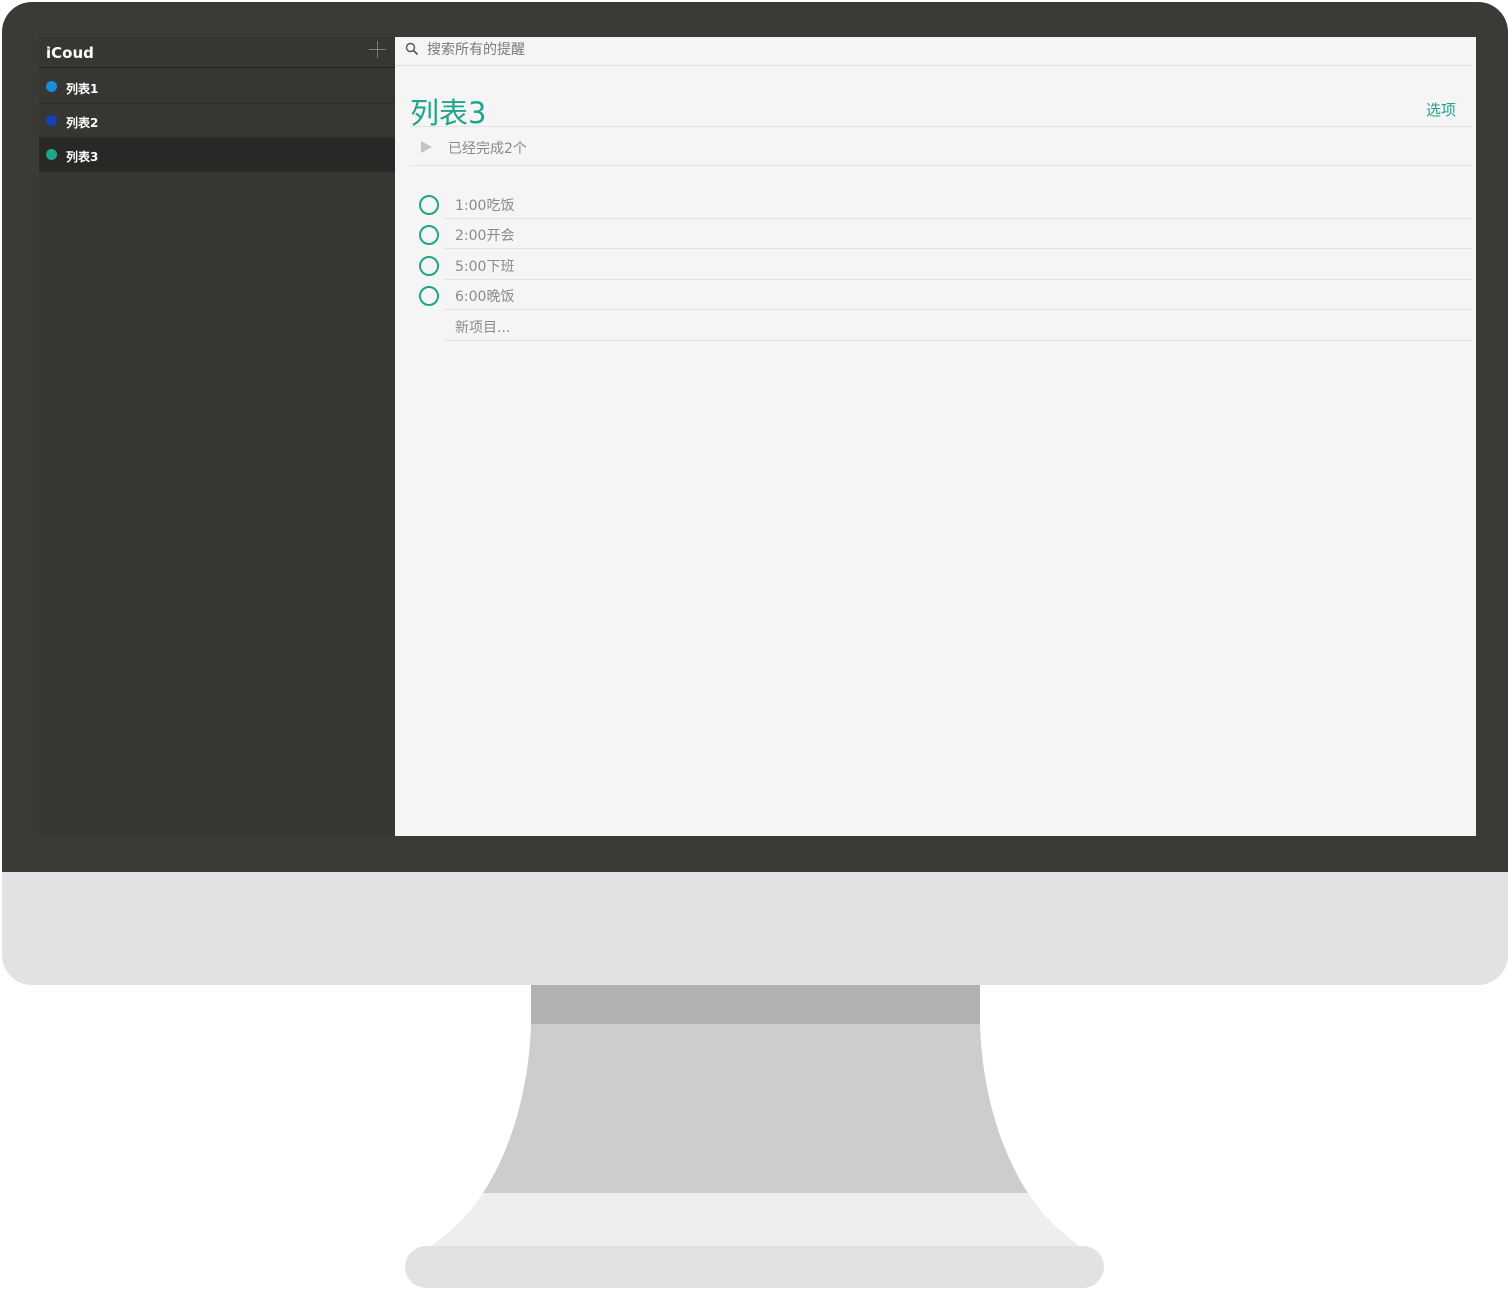  What do you see at coordinates (412, 49) in the screenshot?
I see `search-icon` at bounding box center [412, 49].